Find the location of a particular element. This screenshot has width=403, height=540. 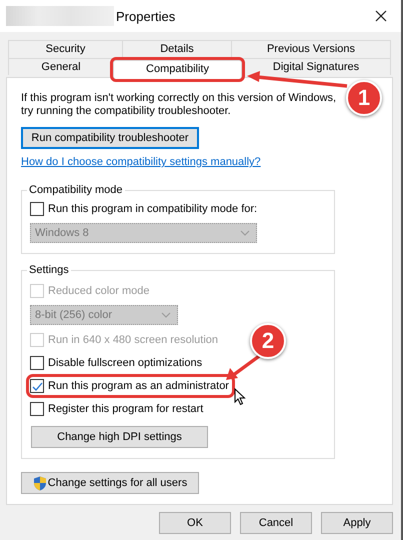

settings-checkbox: Disable fullscreen optimizations is located at coordinates (117, 363).